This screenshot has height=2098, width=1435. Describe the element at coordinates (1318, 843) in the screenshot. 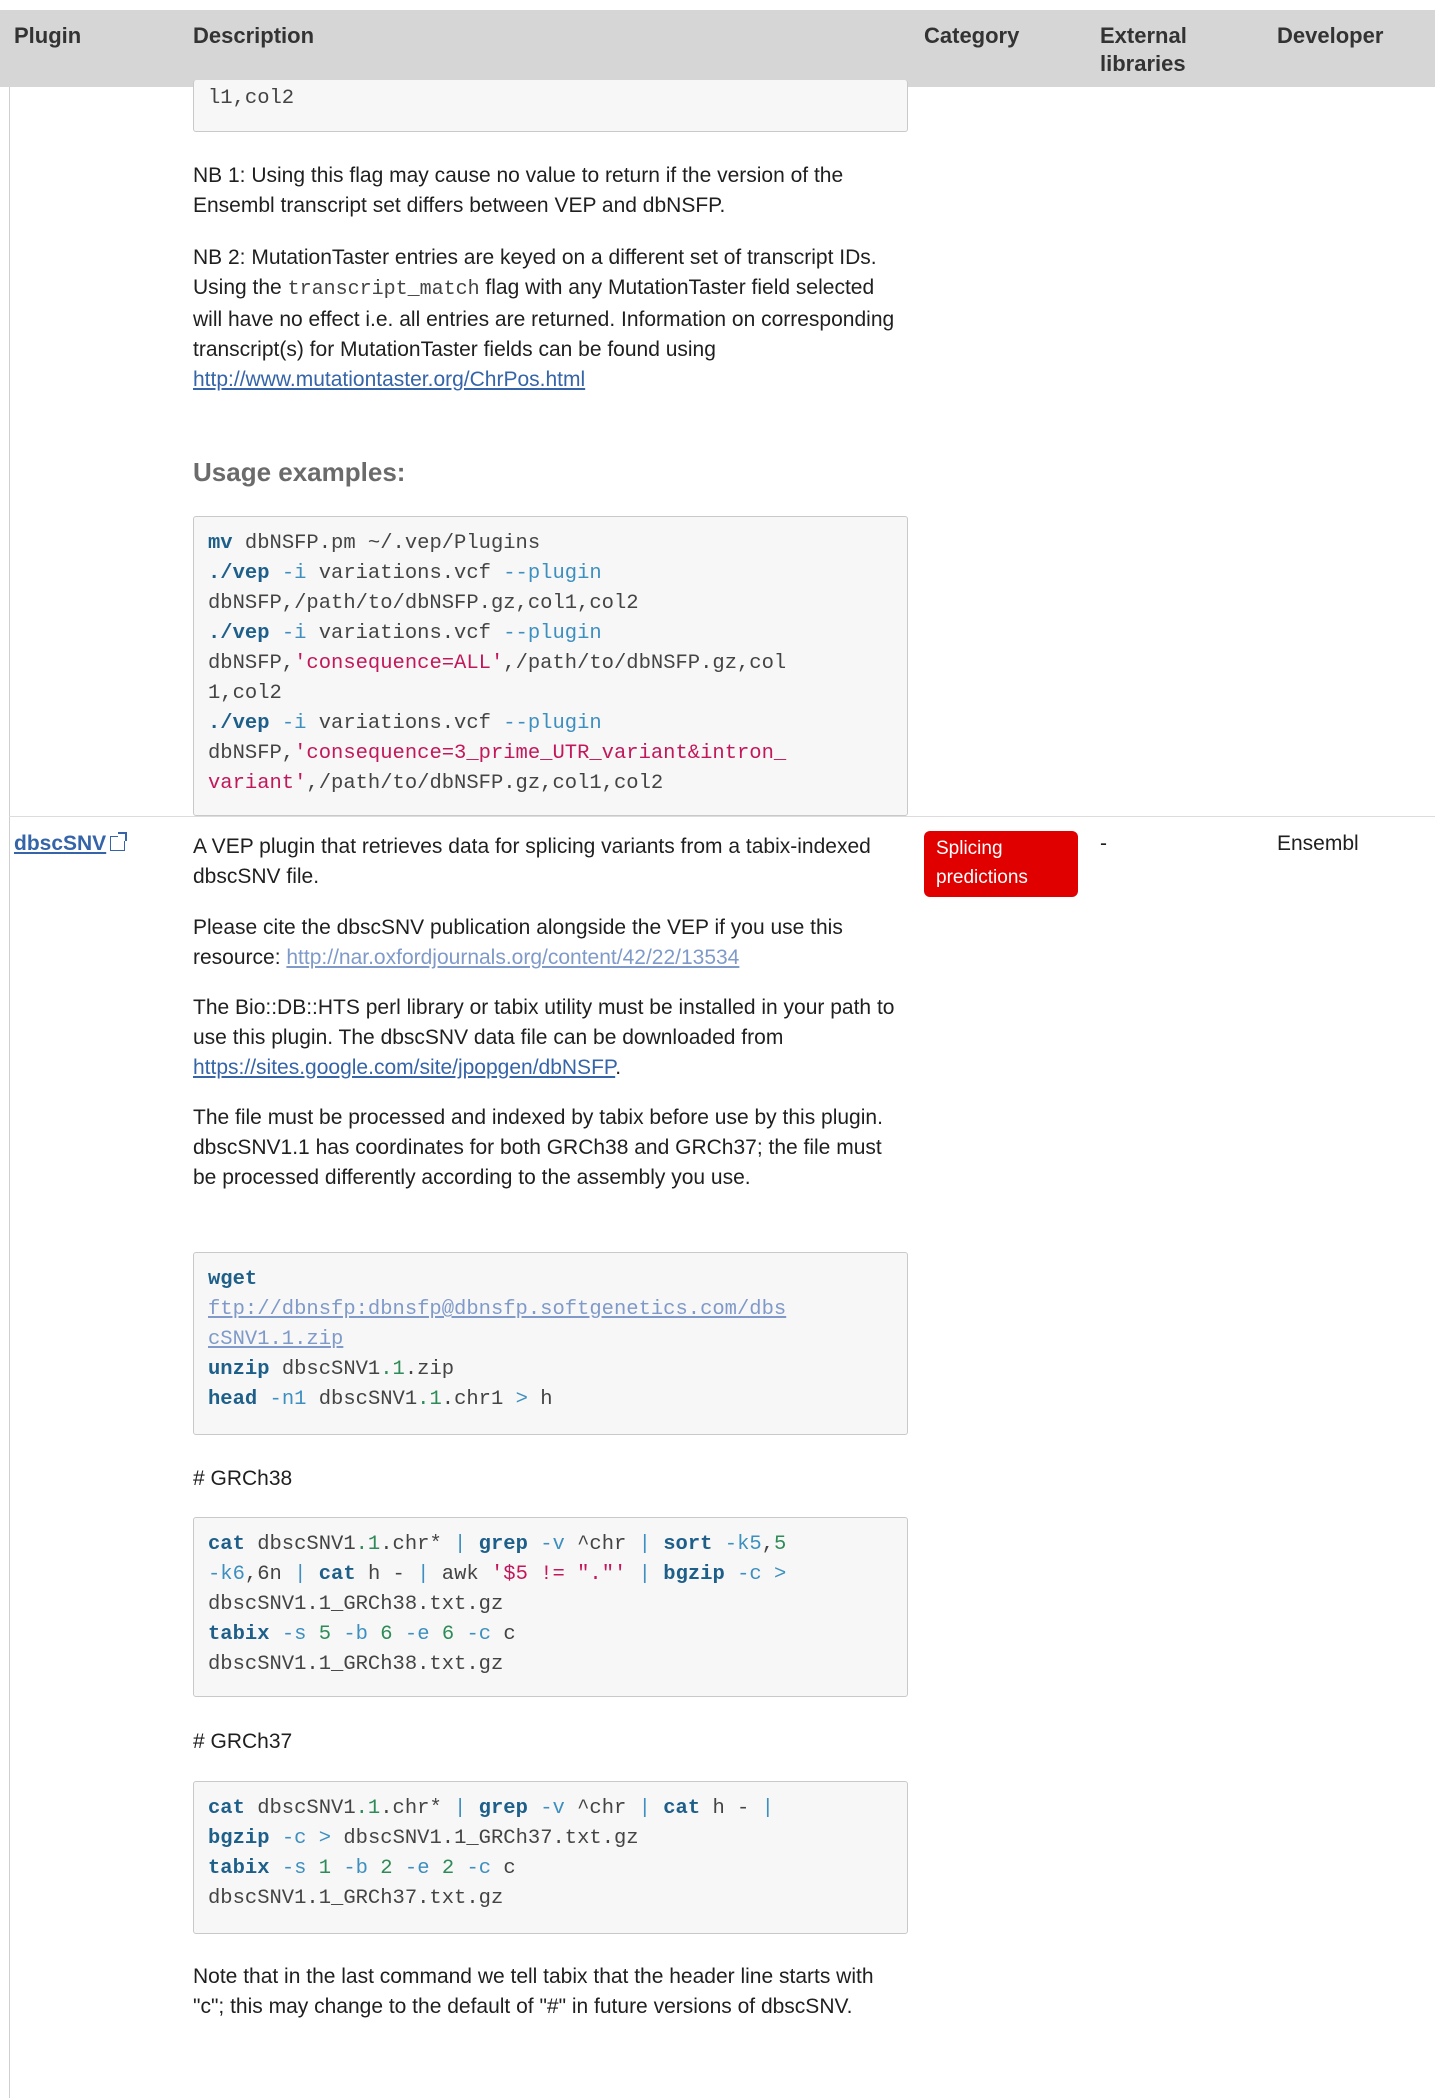

I see `developer-value: Ensembl` at that location.